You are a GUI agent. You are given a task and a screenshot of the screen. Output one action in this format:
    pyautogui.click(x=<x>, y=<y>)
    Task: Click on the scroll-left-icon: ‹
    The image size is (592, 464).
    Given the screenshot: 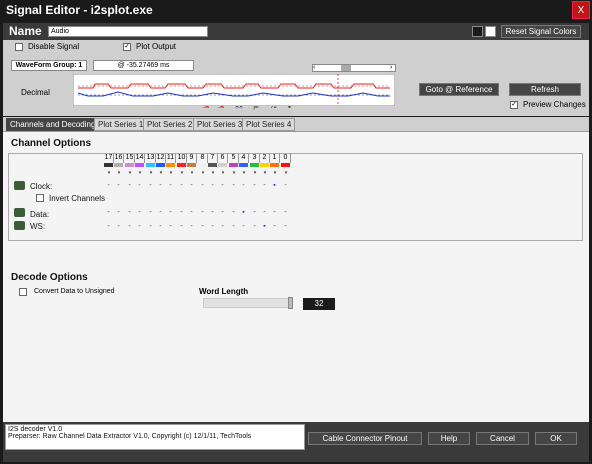 What is the action you would take?
    pyautogui.click(x=314, y=67)
    